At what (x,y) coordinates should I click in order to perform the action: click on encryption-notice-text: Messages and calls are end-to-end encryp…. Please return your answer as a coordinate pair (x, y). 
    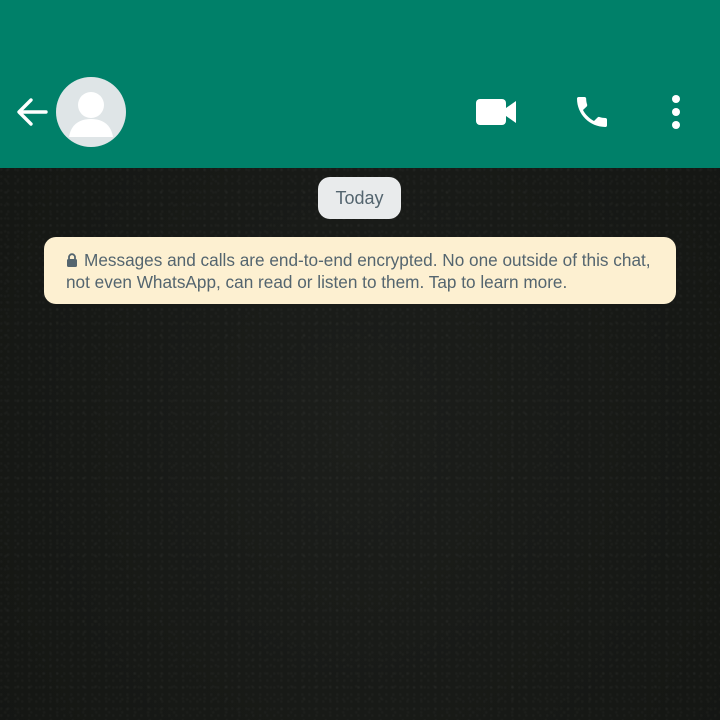
    Looking at the image, I should click on (358, 271).